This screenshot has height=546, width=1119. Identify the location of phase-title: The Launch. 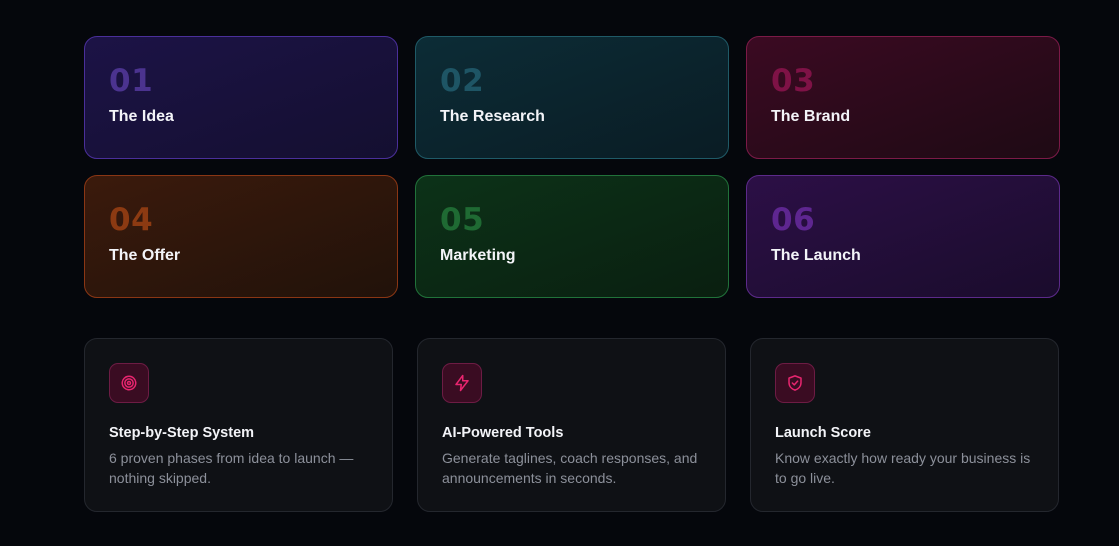
(816, 255).